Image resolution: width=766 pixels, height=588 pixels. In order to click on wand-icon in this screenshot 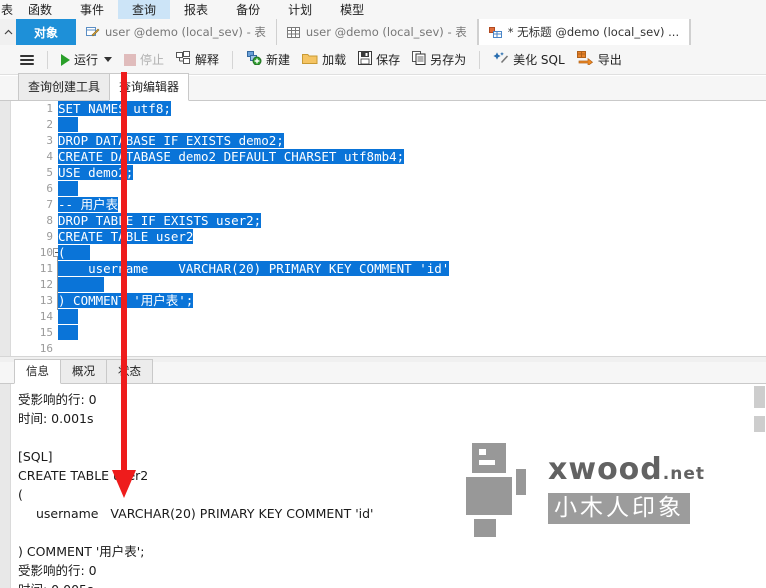, I will do `click(501, 59)`.